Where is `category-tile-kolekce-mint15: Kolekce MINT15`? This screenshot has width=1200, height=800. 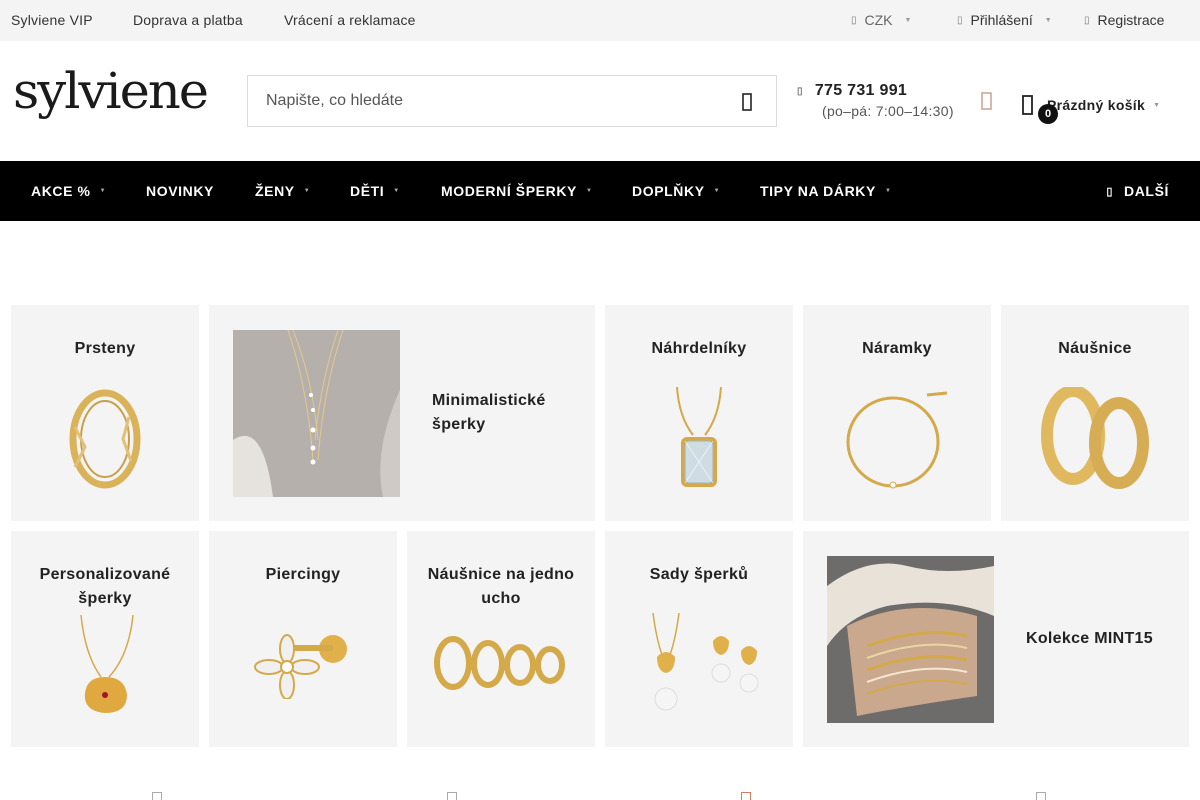
category-tile-kolekce-mint15: Kolekce MINT15 is located at coordinates (996, 639).